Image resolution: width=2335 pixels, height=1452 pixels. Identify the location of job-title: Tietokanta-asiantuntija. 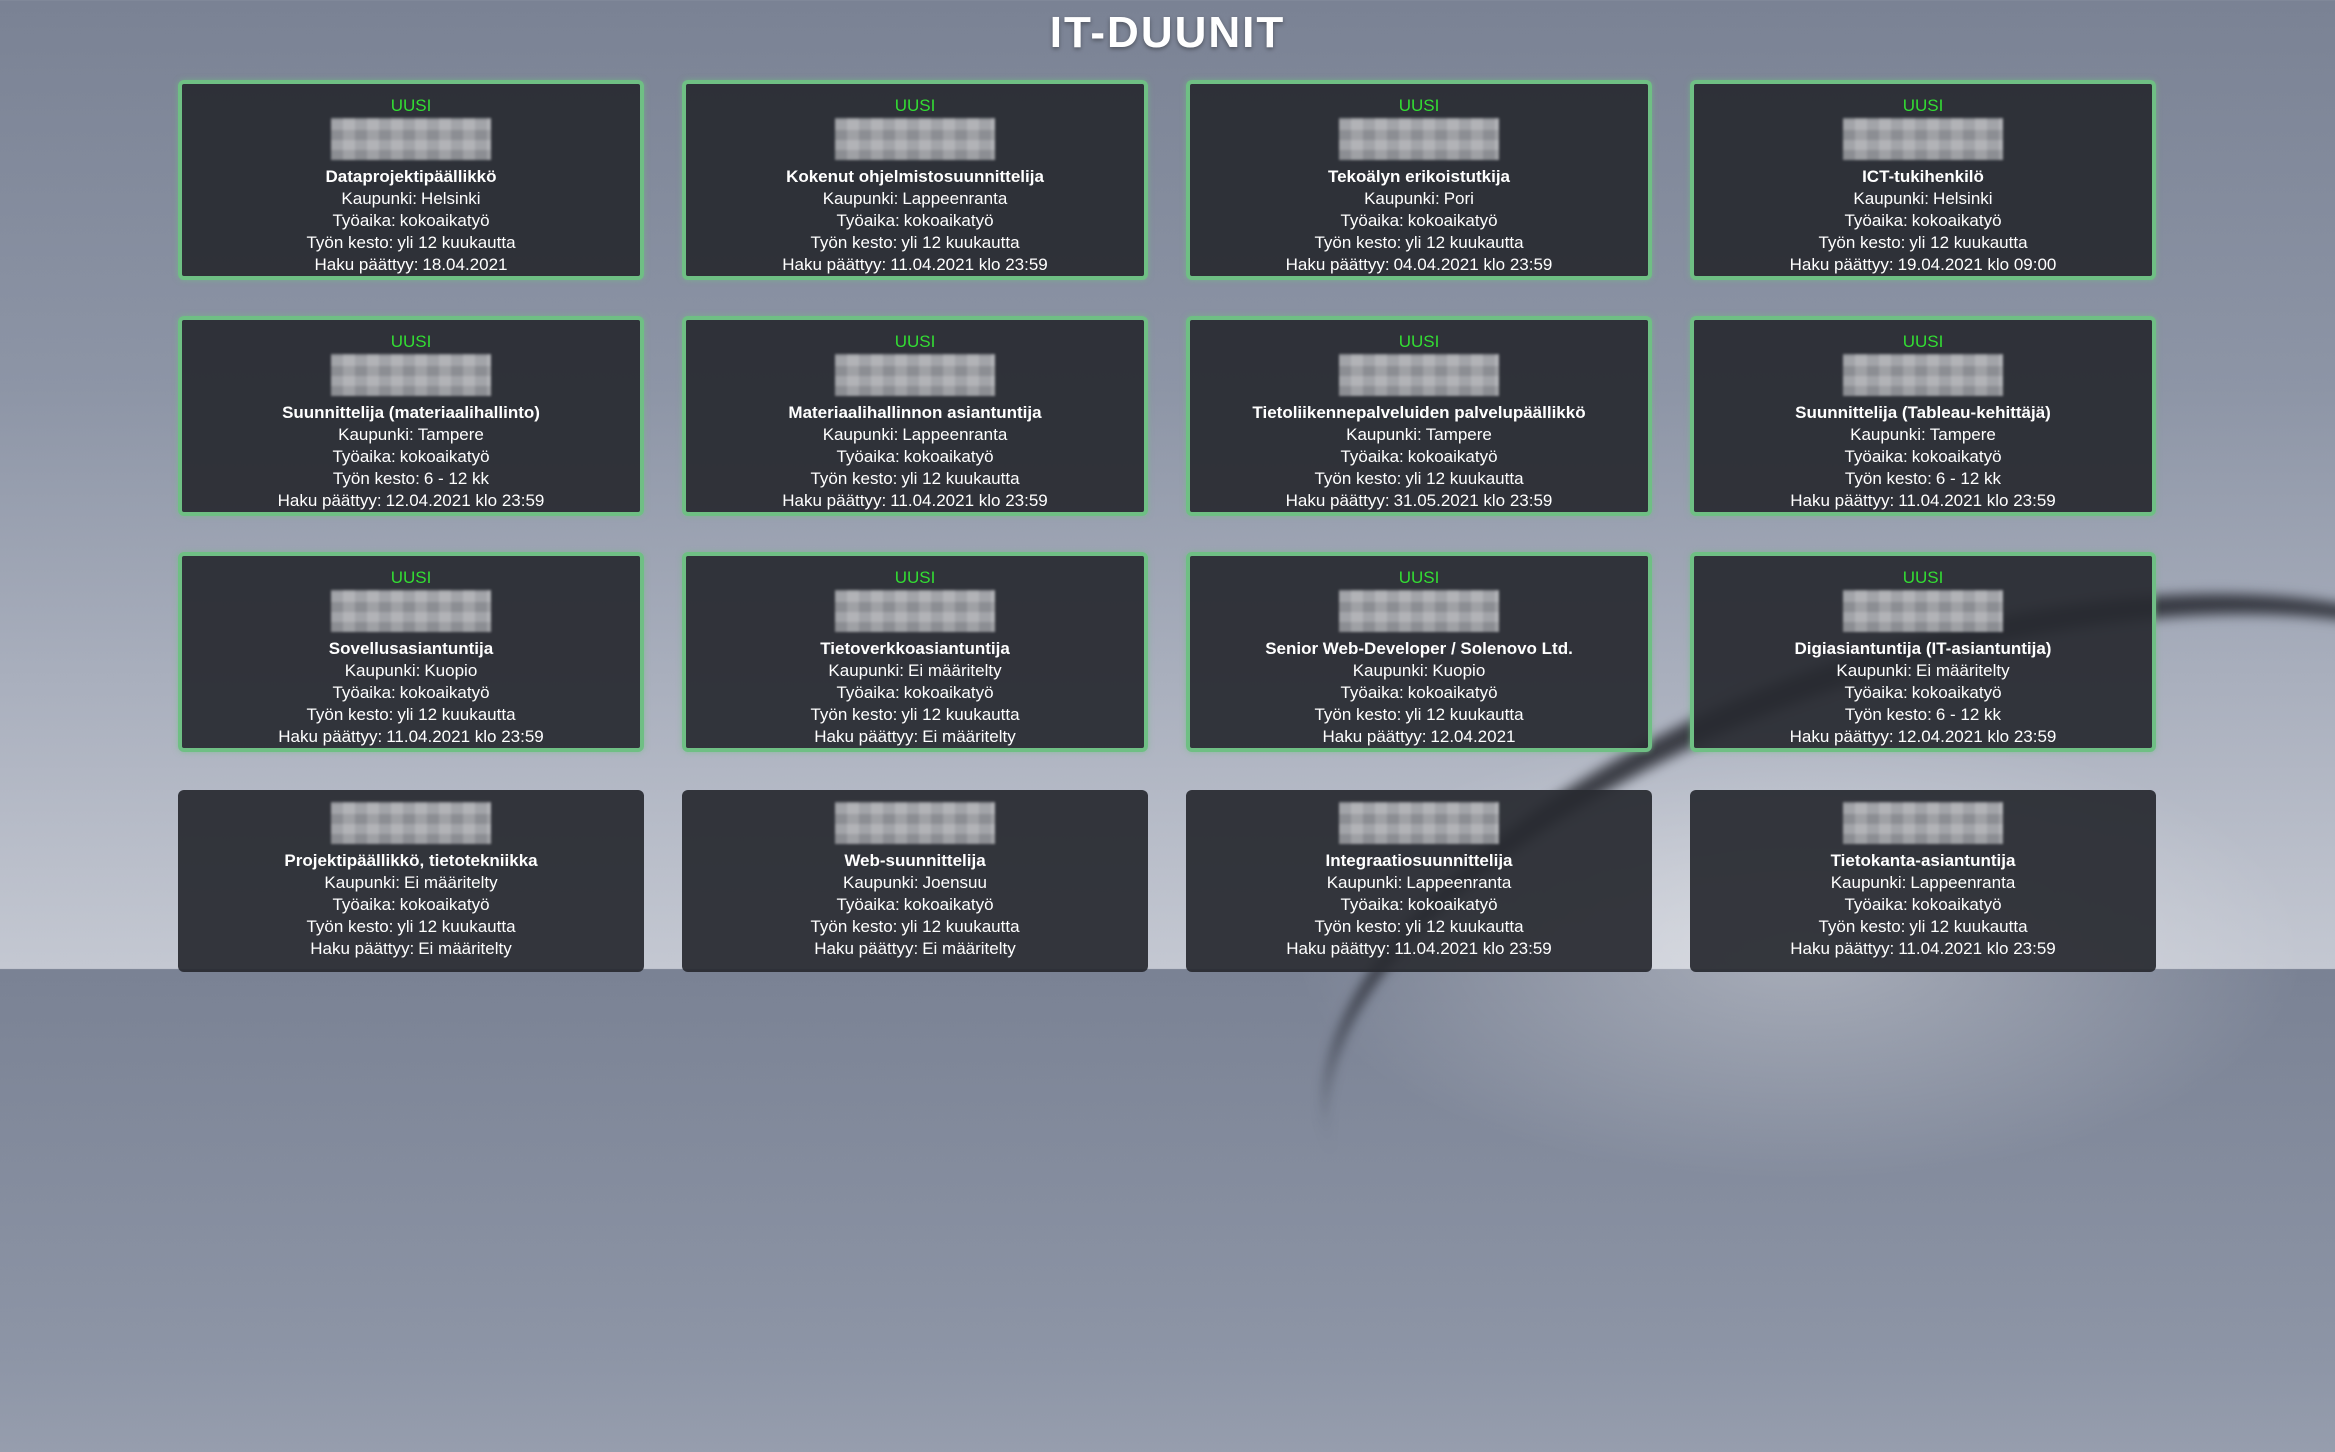
(1923, 861).